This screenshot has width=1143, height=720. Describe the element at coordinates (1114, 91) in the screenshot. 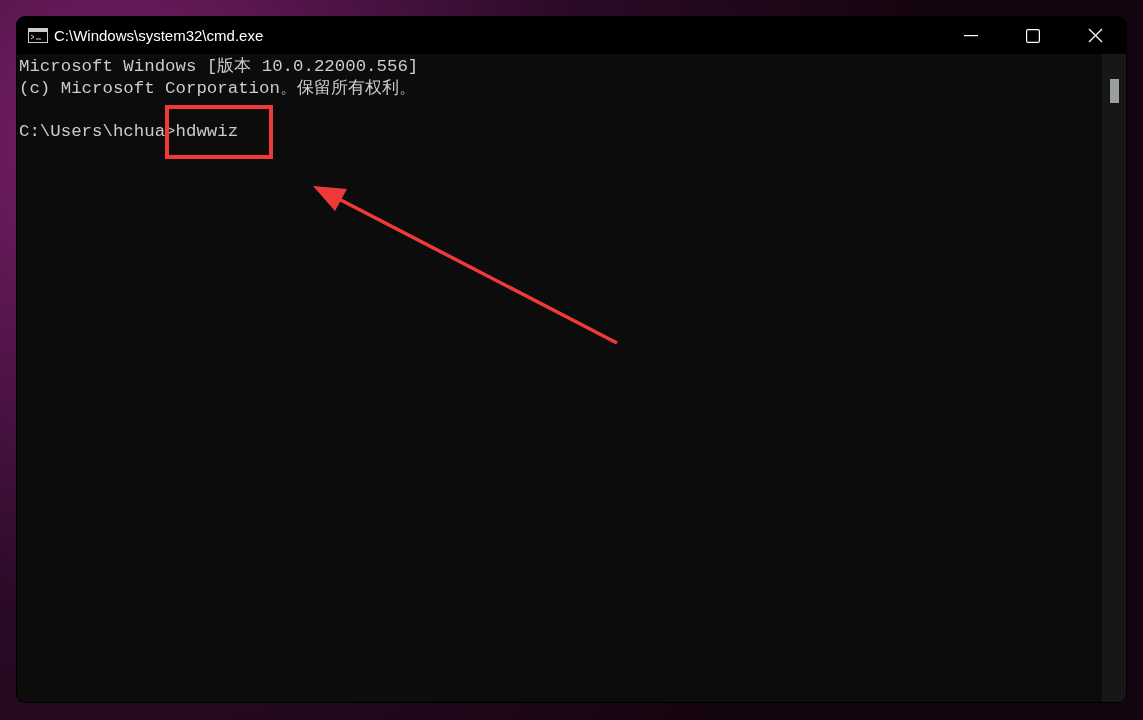

I see `scrollbar-thumb` at that location.